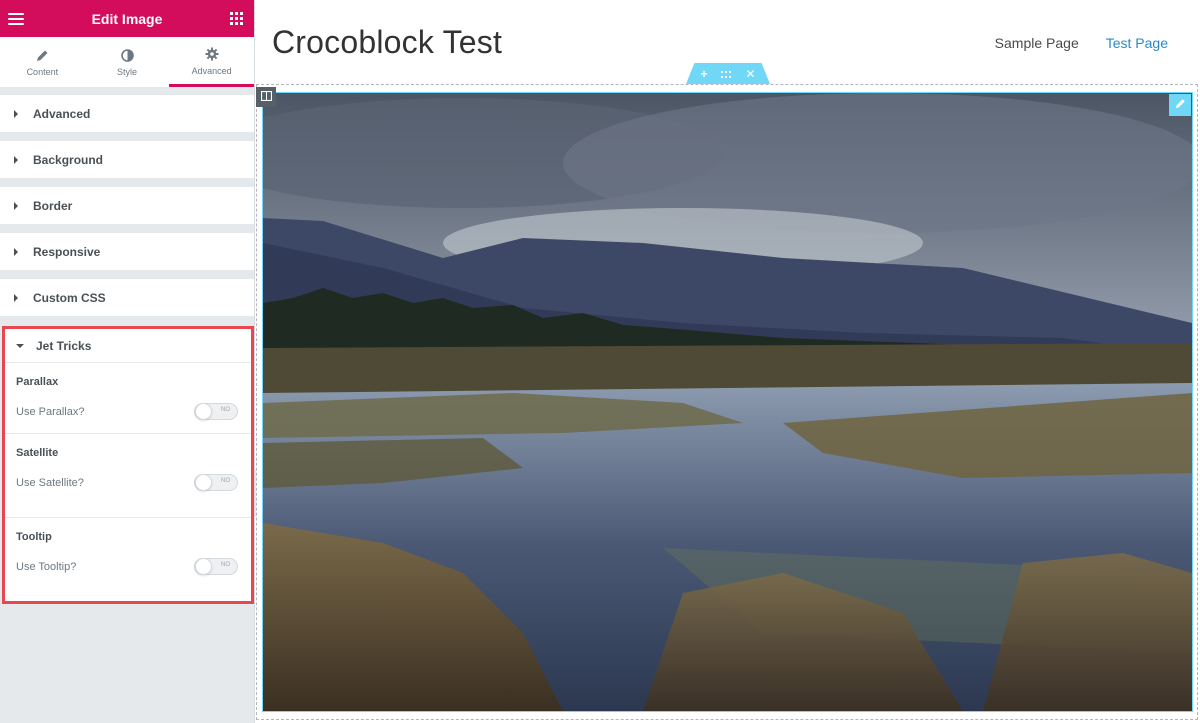  Describe the element at coordinates (127, 411) in the screenshot. I see `parallax-row: Use Parallax? NO` at that location.